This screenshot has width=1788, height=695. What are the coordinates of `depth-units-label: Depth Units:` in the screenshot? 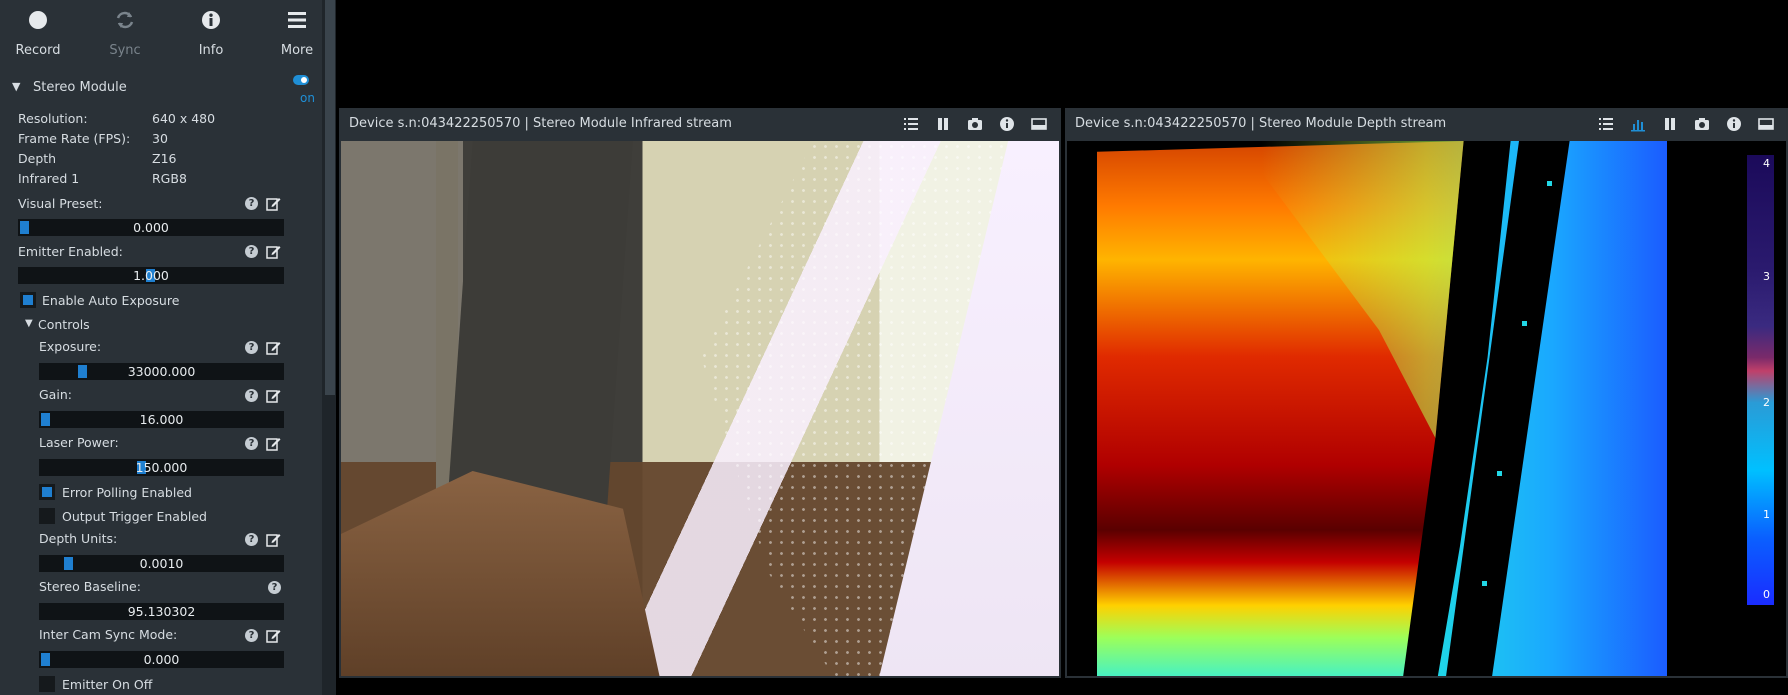 It's located at (78, 538).